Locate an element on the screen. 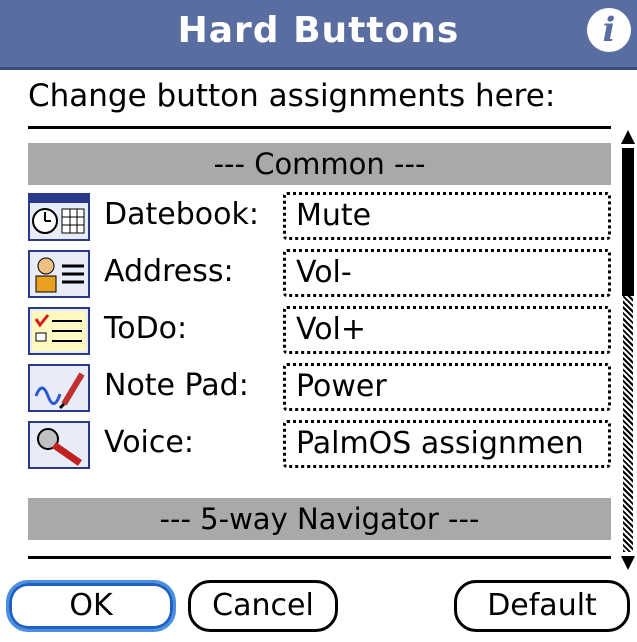 The width and height of the screenshot is (637, 642). row-label: Address: is located at coordinates (169, 271).